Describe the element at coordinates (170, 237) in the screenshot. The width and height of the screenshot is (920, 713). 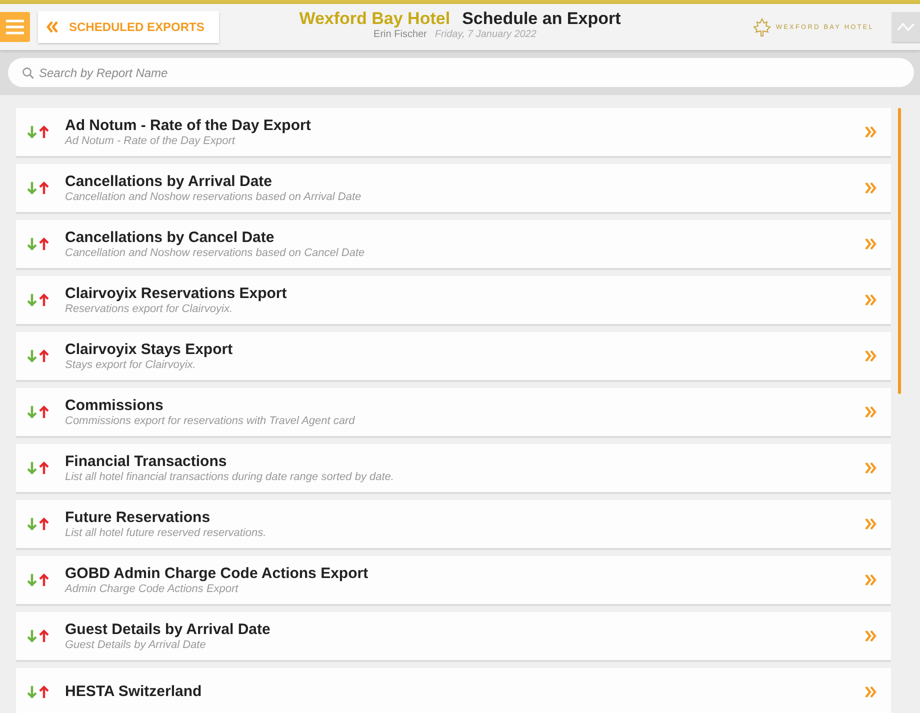
I see `report-title: Cancellations by Cancel Date` at that location.